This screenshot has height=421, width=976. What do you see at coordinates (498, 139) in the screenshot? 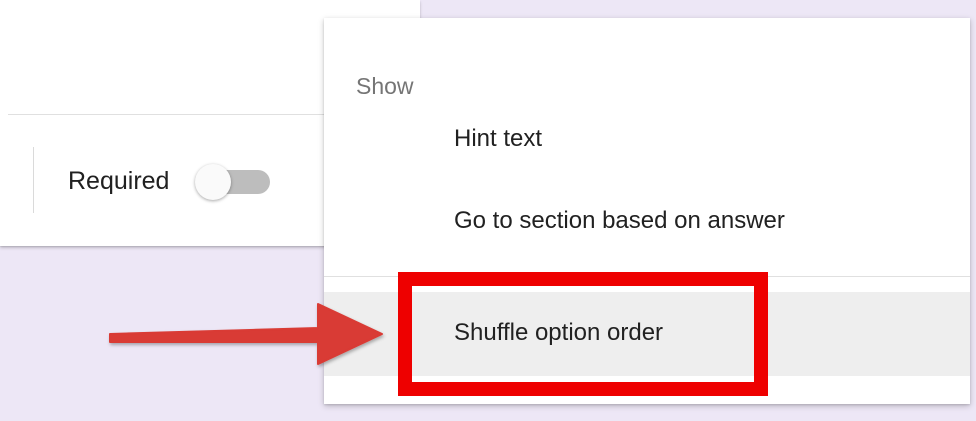
I see `menu-item-hint-text: Hint text` at bounding box center [498, 139].